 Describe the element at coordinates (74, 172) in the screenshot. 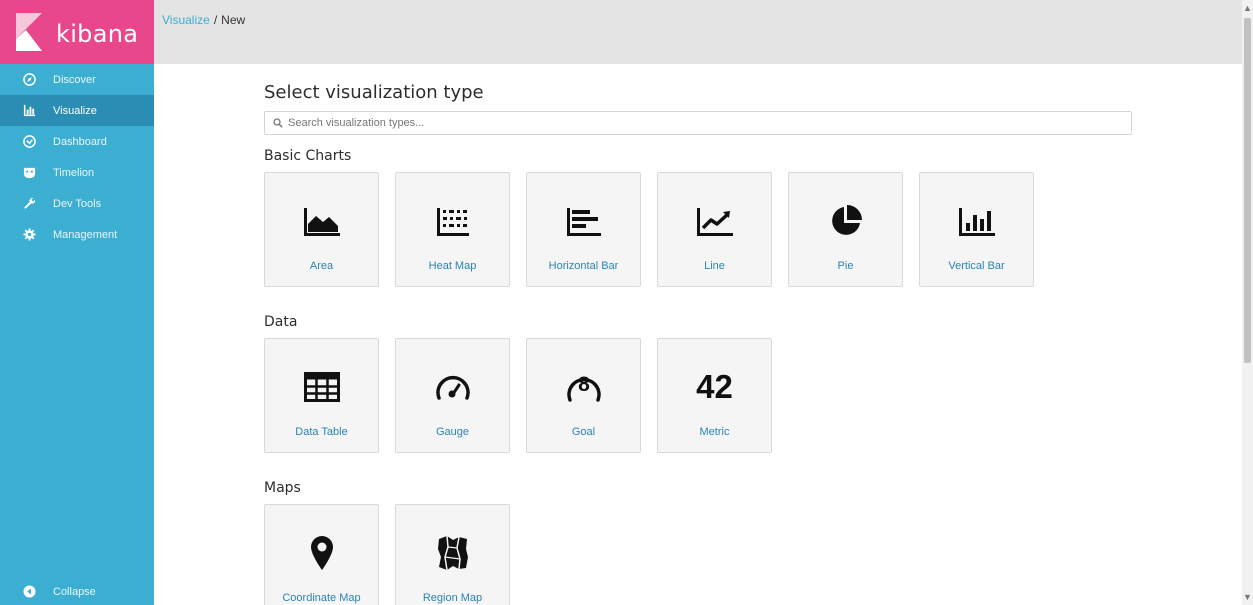

I see `sidebar-item-label: Timelion` at that location.